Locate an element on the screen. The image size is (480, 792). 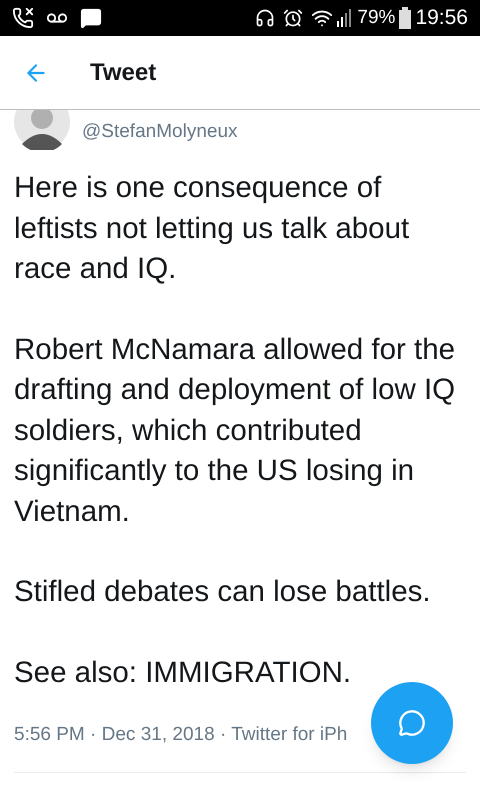
user-handle: @StefanMolyneux is located at coordinates (160, 132).